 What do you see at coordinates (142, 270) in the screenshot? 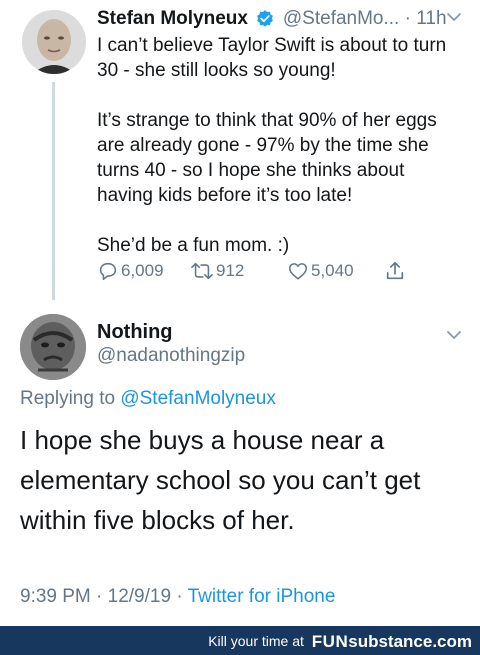
I see `reply-count: 6,009` at bounding box center [142, 270].